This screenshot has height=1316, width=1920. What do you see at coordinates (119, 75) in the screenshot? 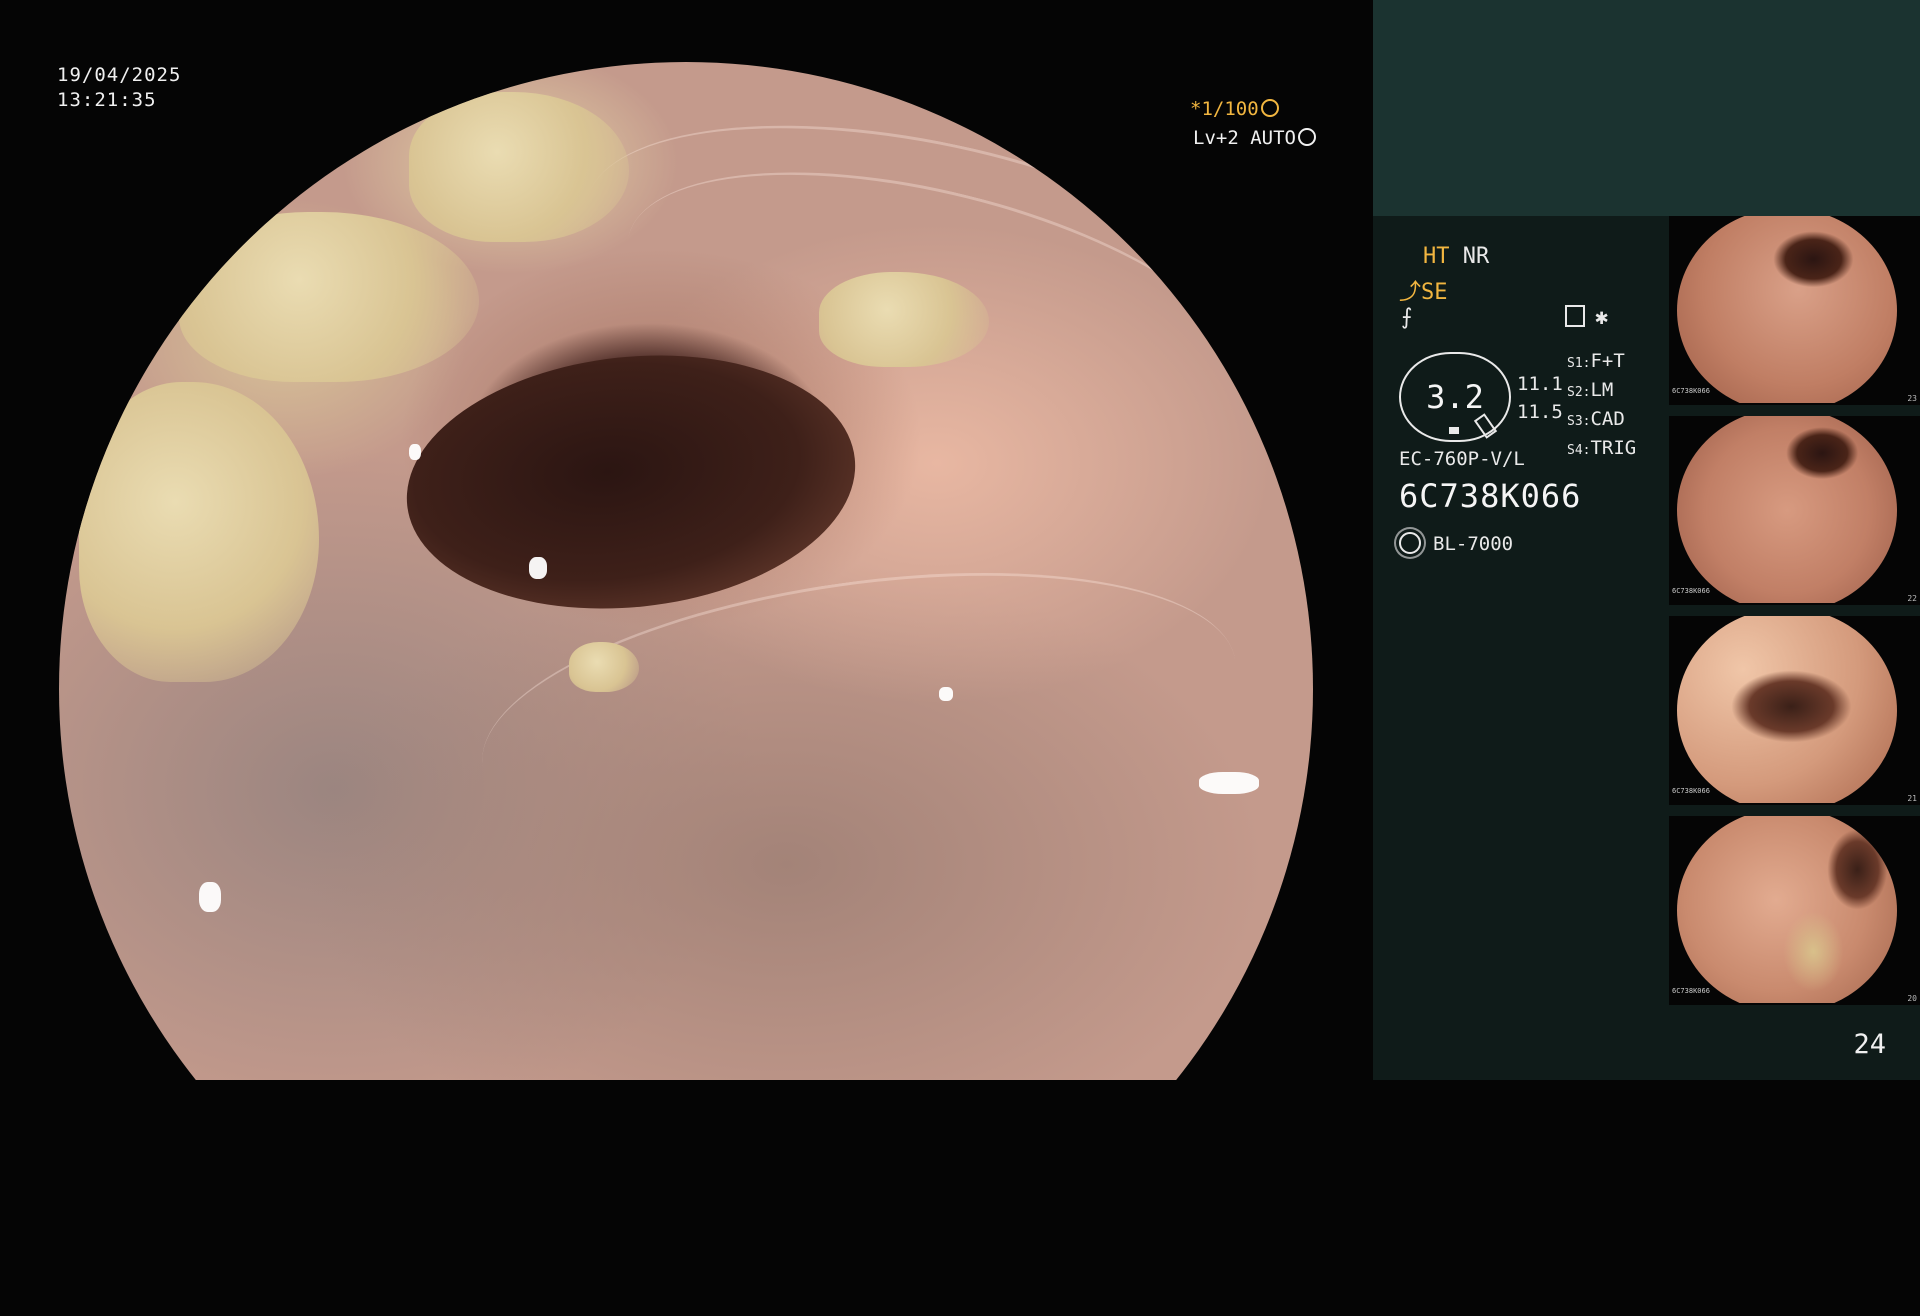
I see `date-text: 19/04/2025` at bounding box center [119, 75].